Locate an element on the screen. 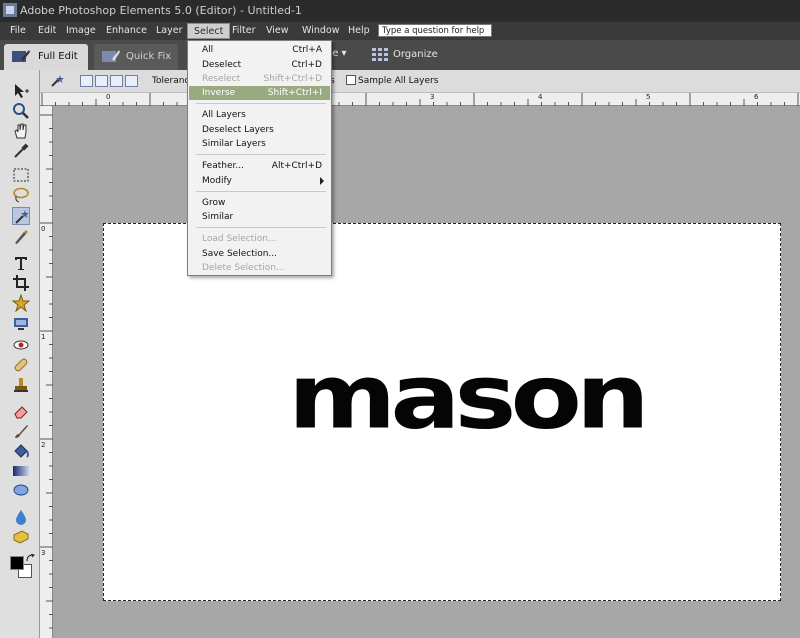  menu-item-all: All Ctrl+A is located at coordinates (259, 50).